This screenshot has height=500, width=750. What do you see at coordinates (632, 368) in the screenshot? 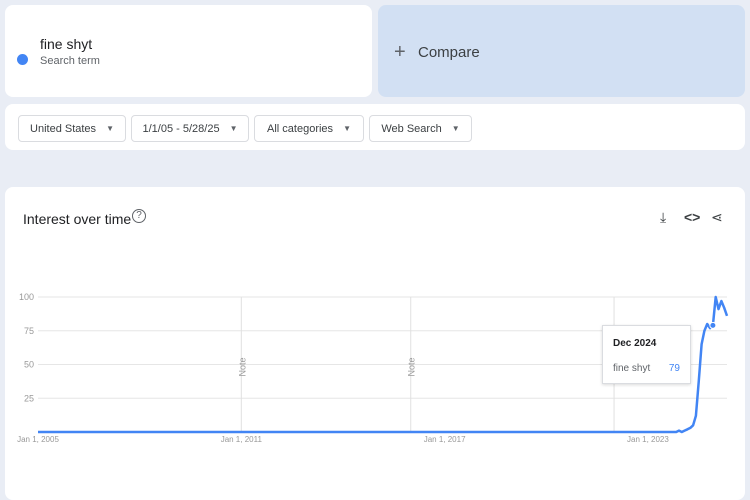
I see `tooltip-term: fine shyt` at bounding box center [632, 368].